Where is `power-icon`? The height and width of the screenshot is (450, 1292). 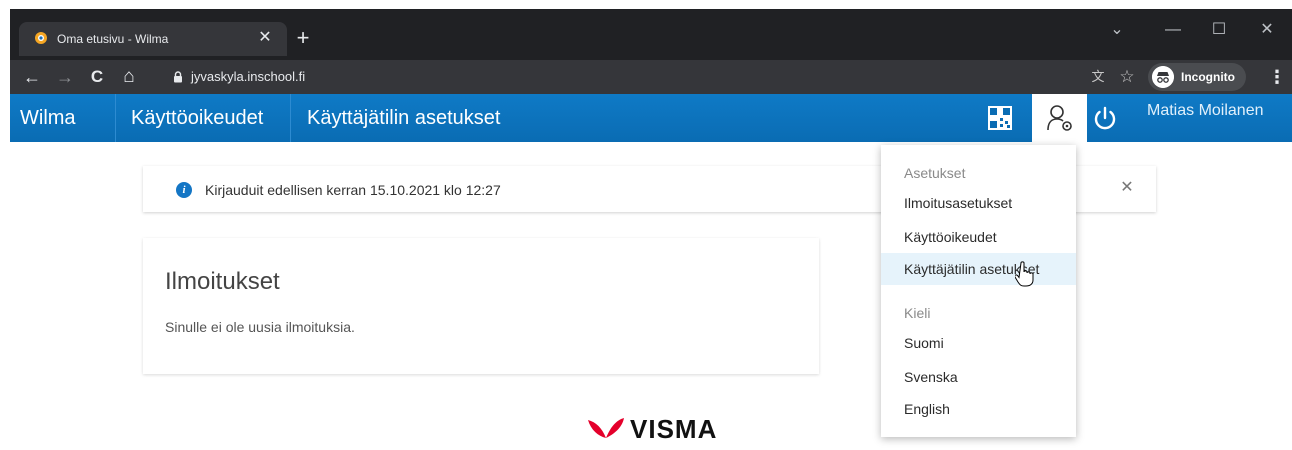 power-icon is located at coordinates (1105, 118).